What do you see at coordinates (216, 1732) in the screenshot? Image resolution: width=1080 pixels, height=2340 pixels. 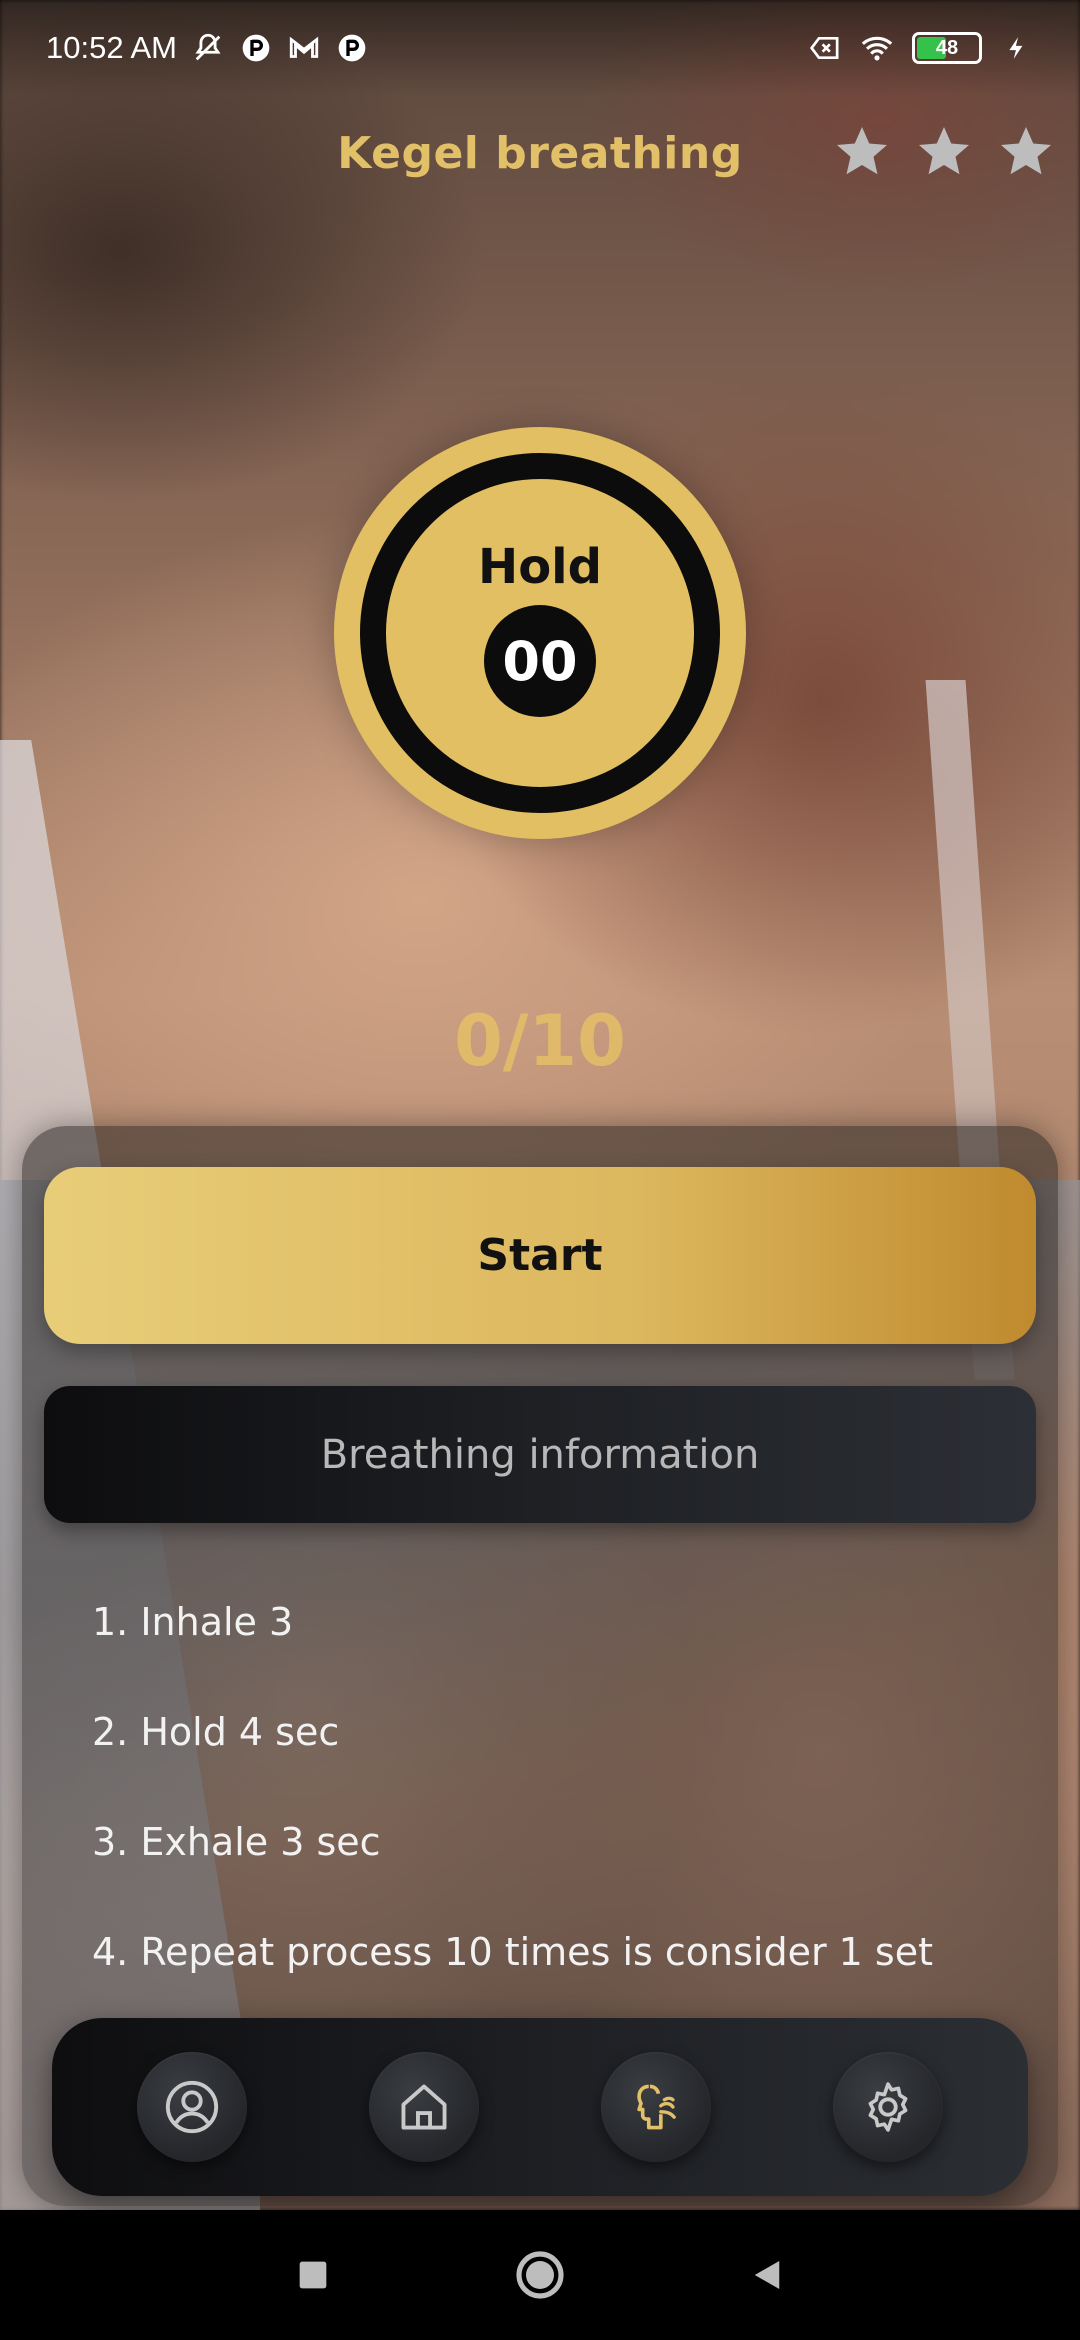 I see `list-item: 2. Hold 4 sec` at bounding box center [216, 1732].